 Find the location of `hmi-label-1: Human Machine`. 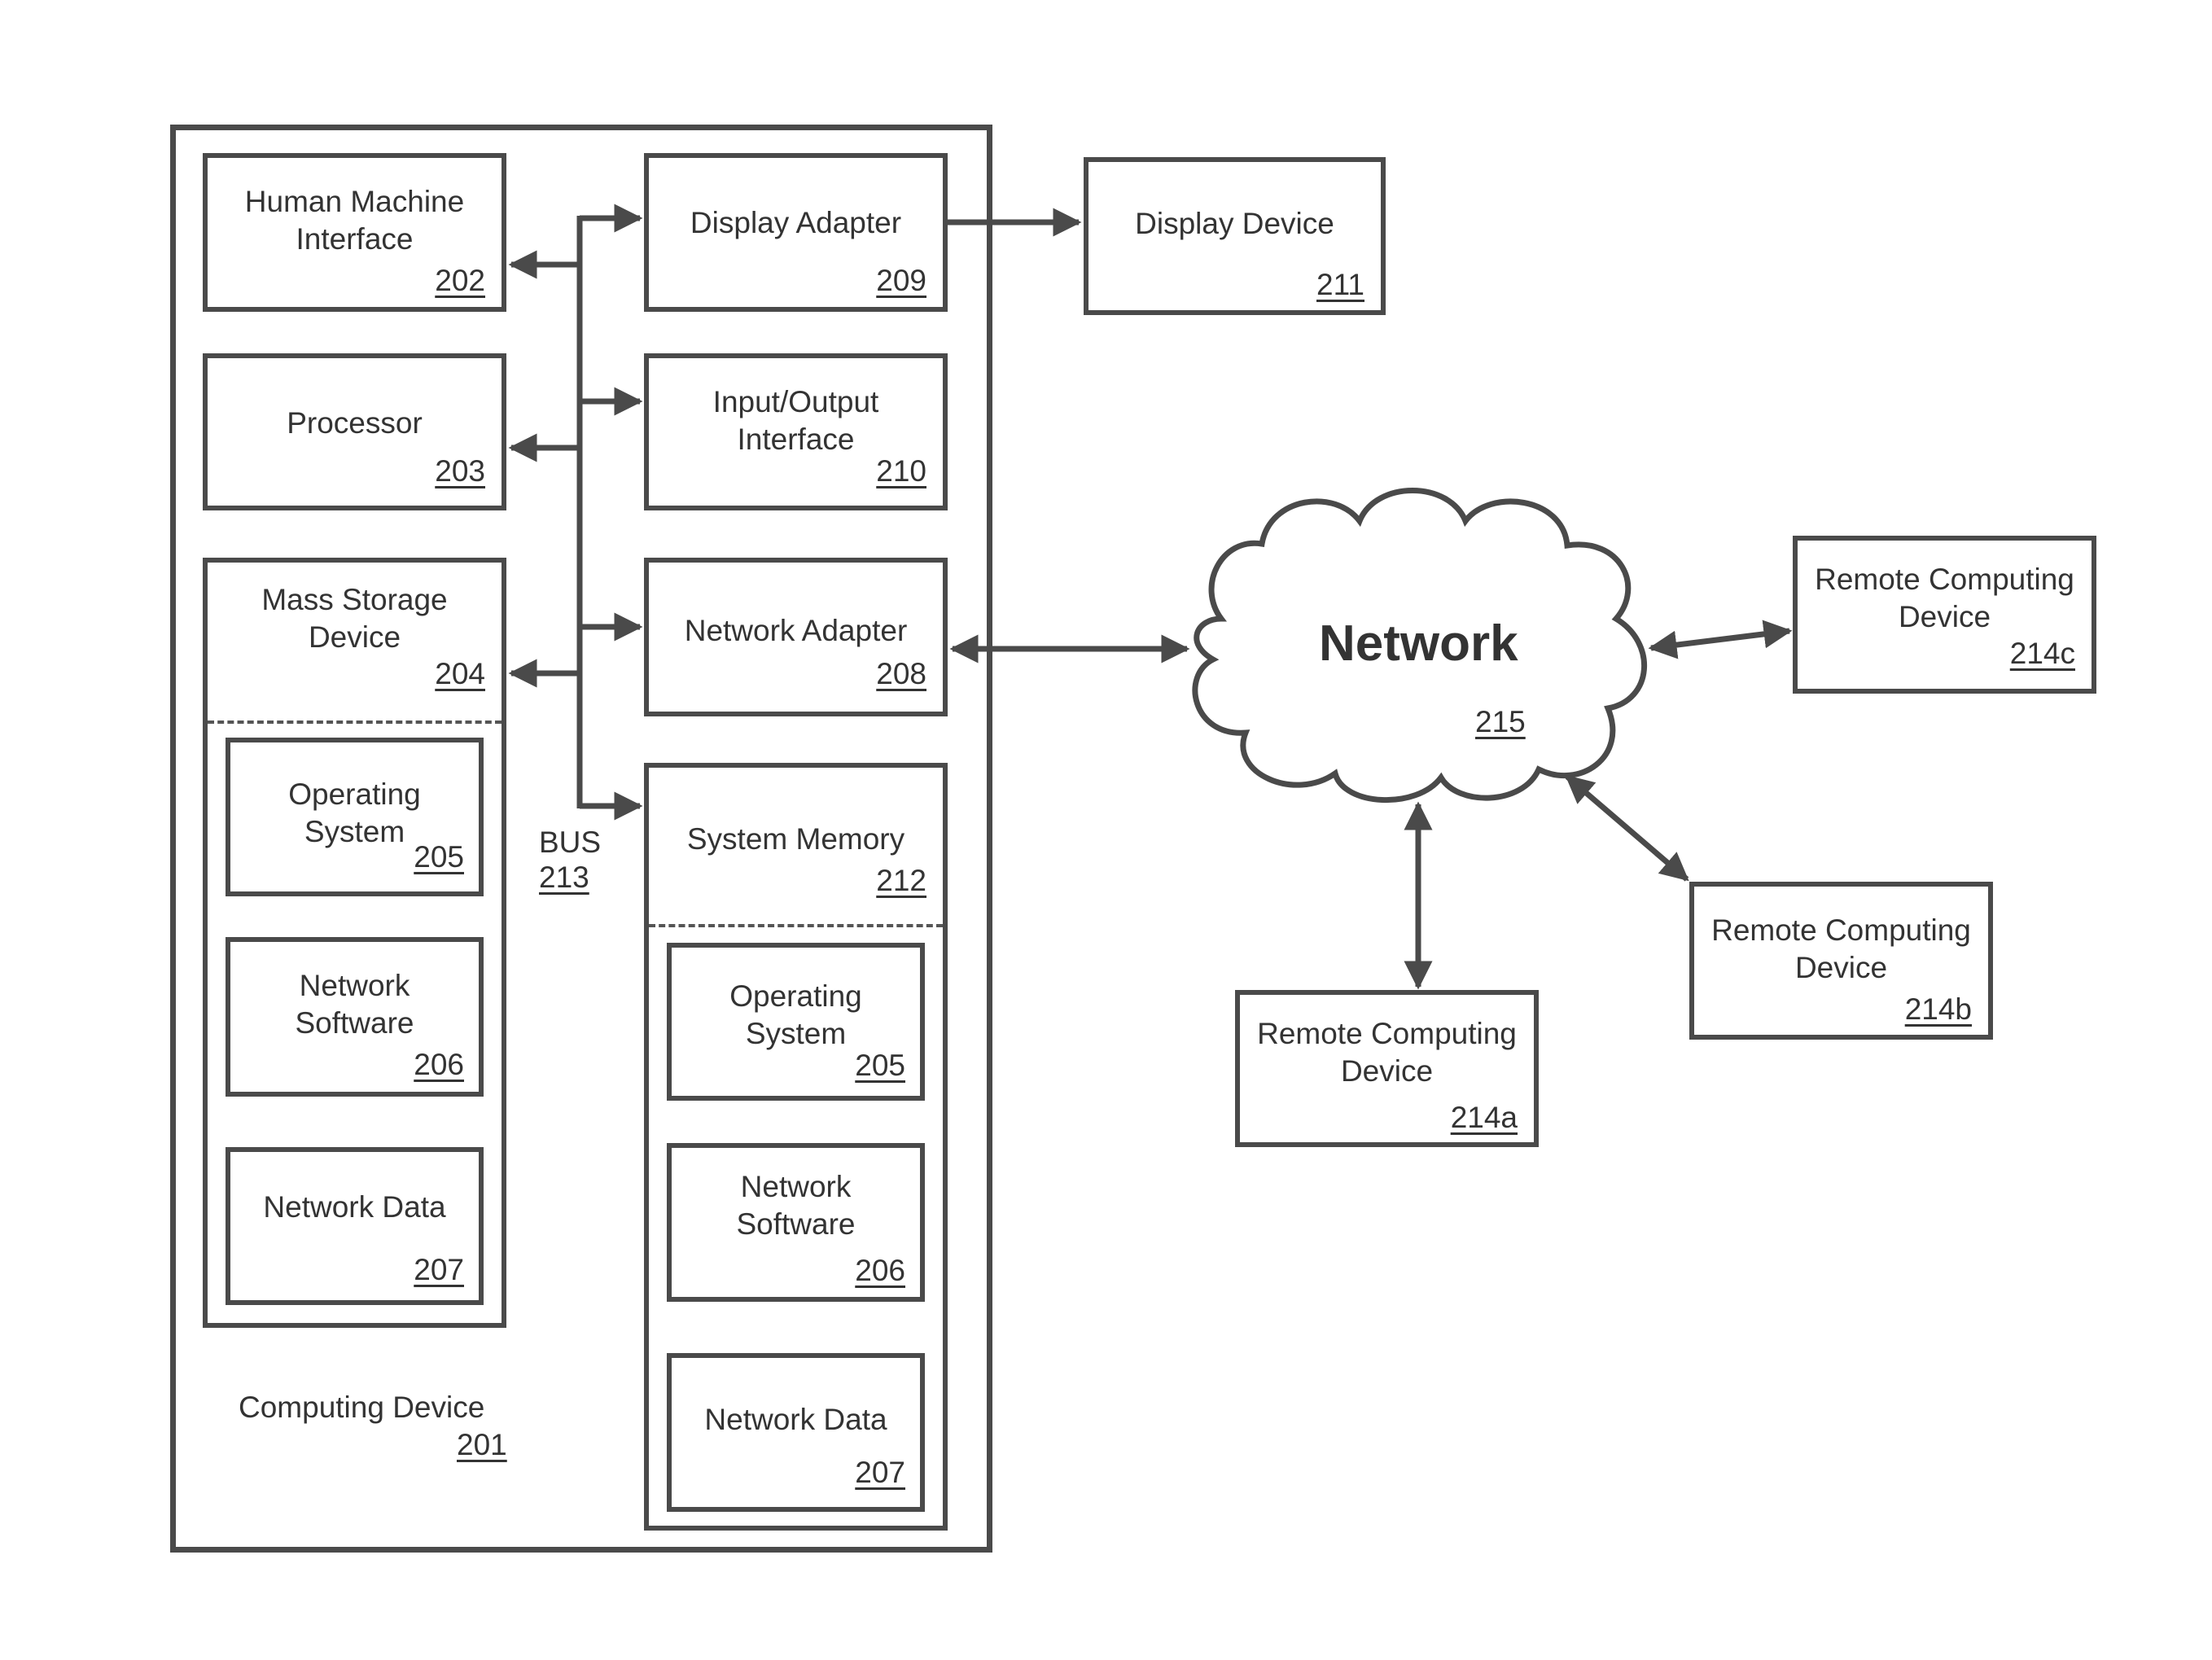

hmi-label-1: Human Machine is located at coordinates (354, 201).